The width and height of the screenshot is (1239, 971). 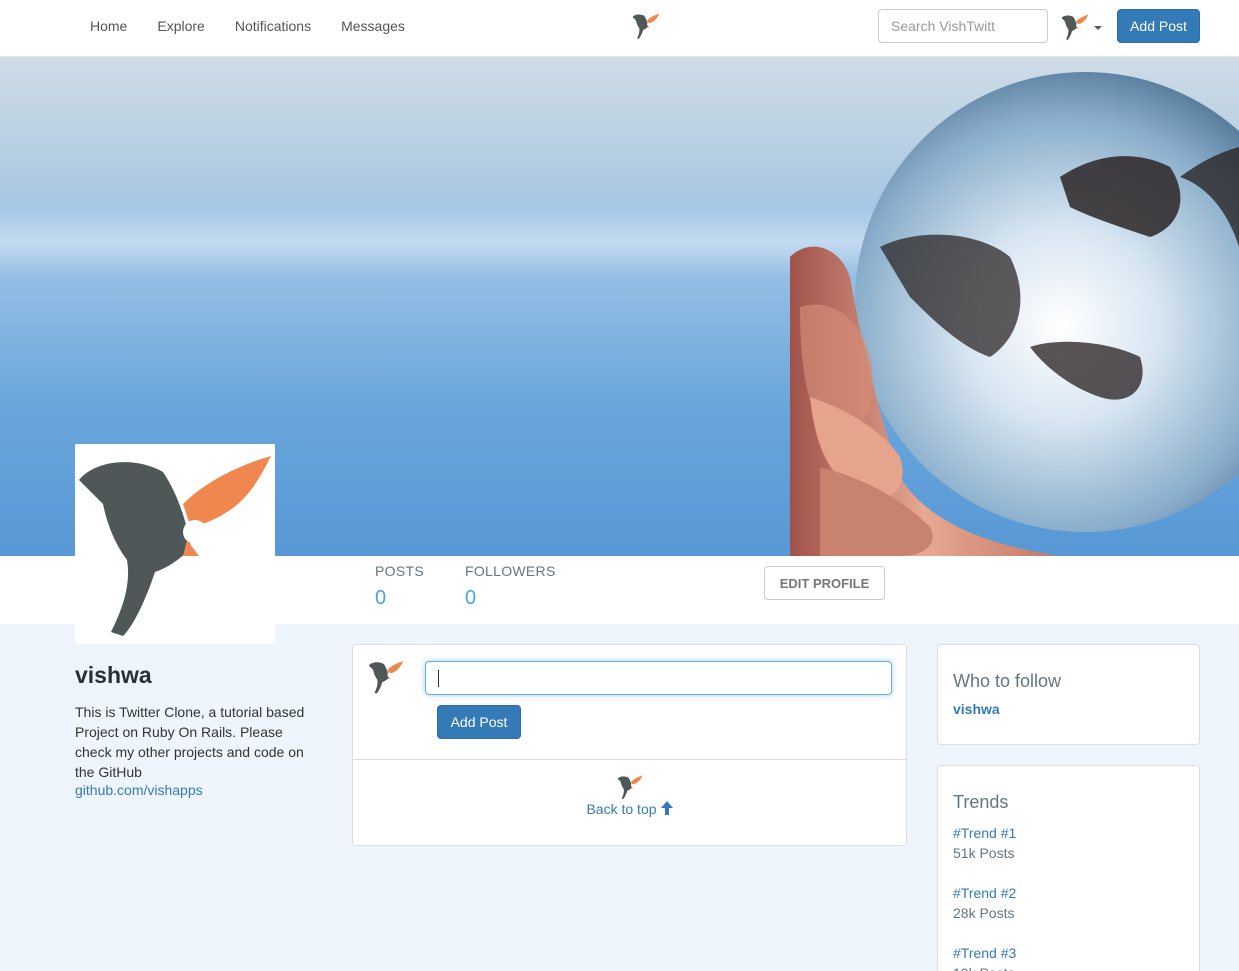 I want to click on trend-count: 51k Posts, so click(x=984, y=853).